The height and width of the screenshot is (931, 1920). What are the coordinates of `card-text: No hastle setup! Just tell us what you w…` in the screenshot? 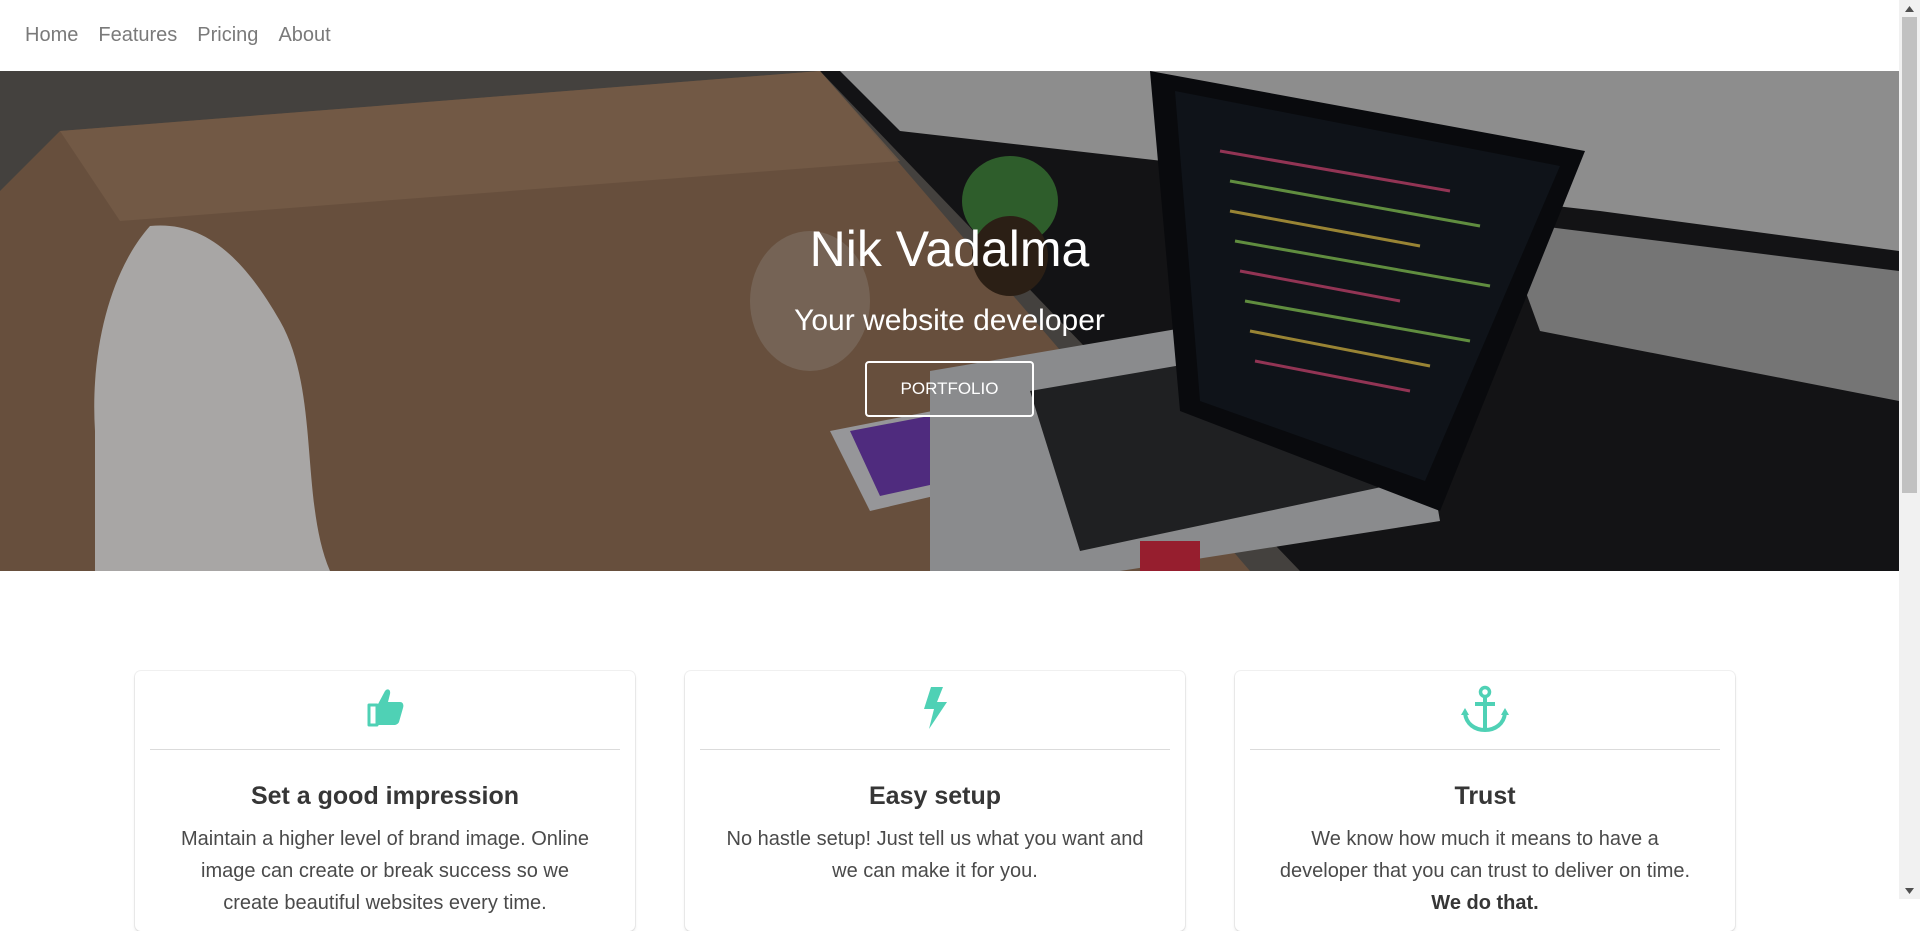 It's located at (935, 855).